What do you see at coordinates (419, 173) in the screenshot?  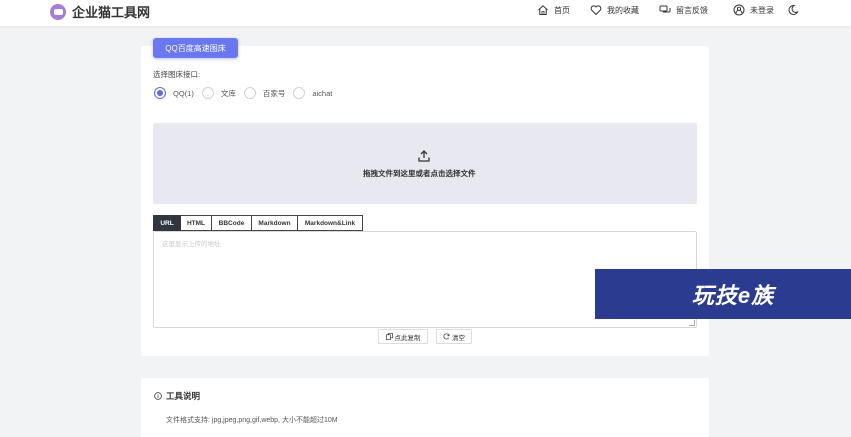 I see `dropzone-text: 拖拽文件到这里或者点击选择文件` at bounding box center [419, 173].